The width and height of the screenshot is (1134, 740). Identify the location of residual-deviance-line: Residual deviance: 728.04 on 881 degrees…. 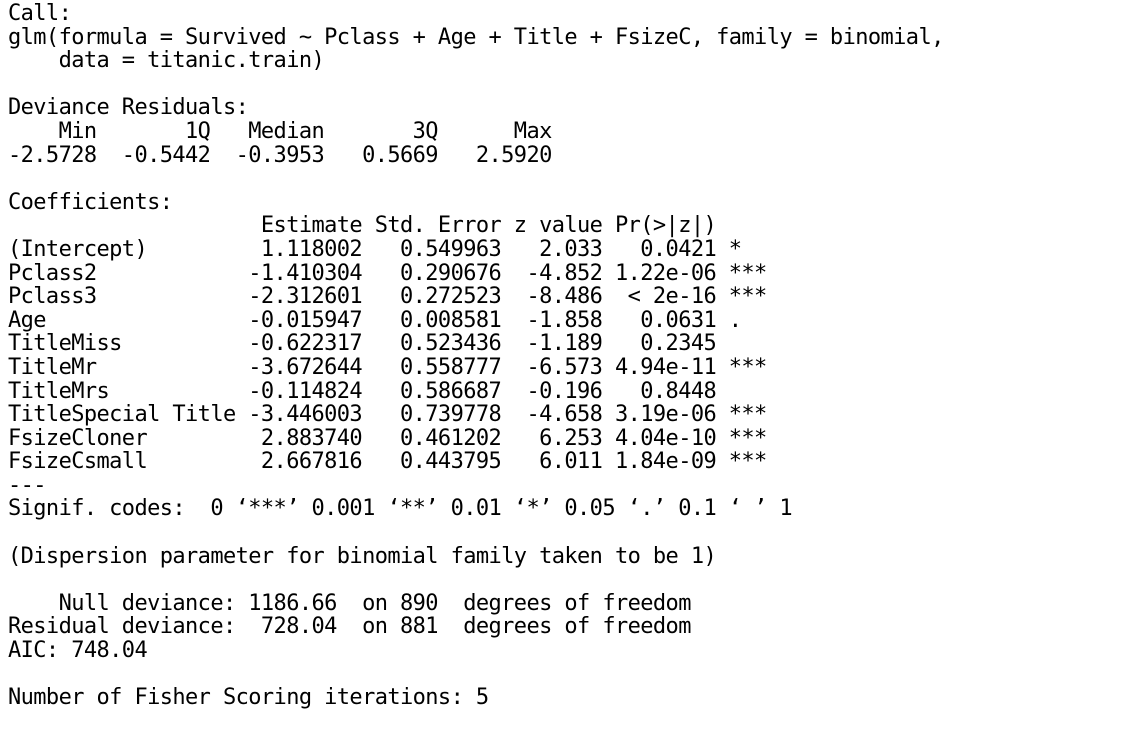
(349, 627).